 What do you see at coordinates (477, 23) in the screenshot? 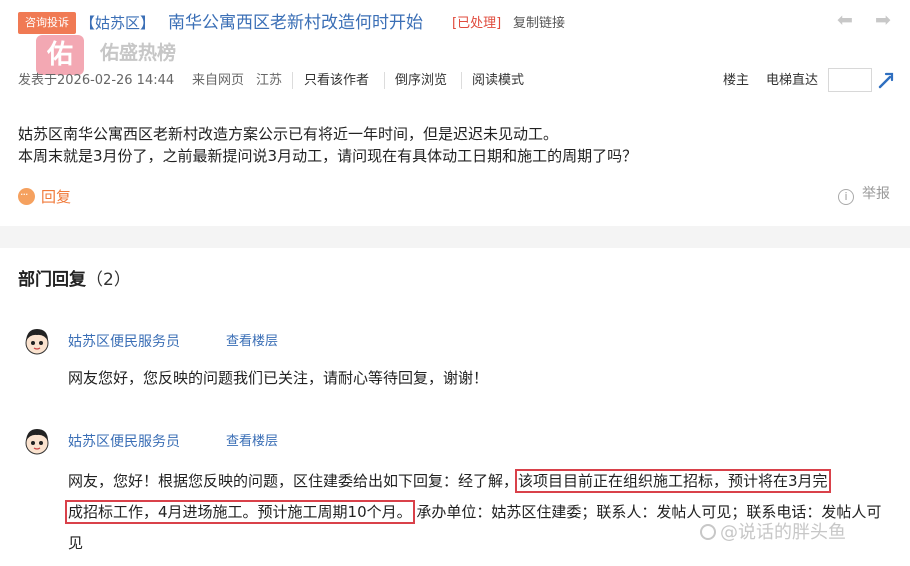
I see `status-badge: [已处理]` at bounding box center [477, 23].